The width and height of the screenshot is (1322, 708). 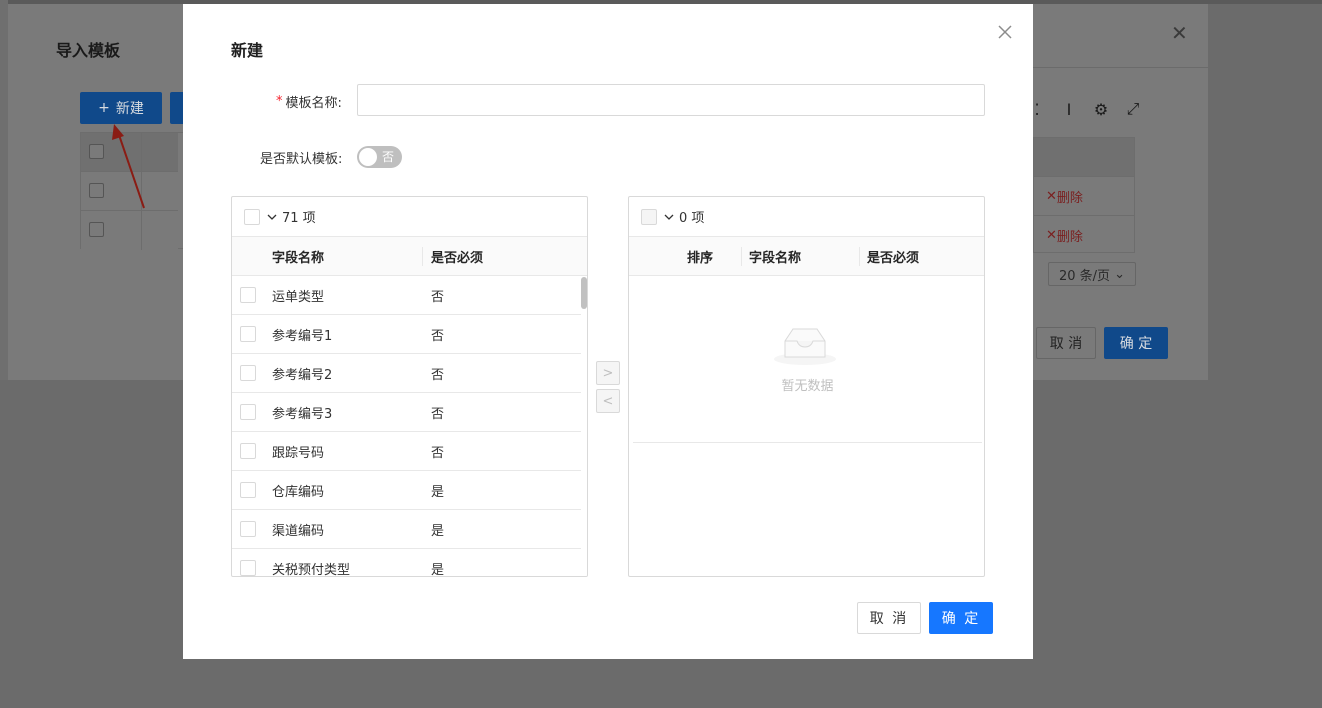 What do you see at coordinates (96, 151) in the screenshot?
I see `select-all-checkbox` at bounding box center [96, 151].